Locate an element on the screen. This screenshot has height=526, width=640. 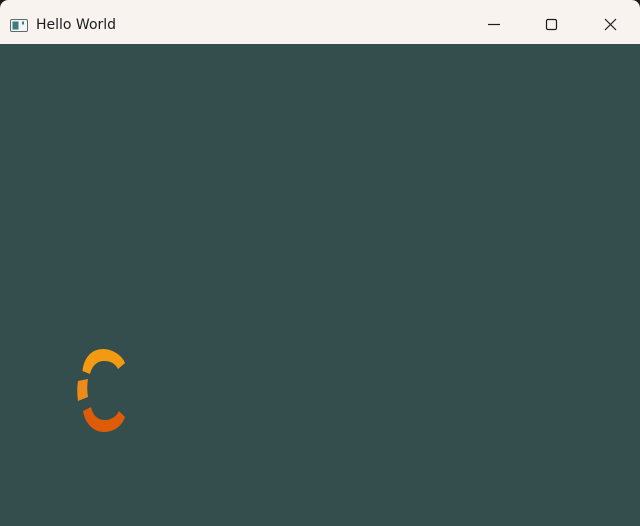
minimize-icon is located at coordinates (494, 24).